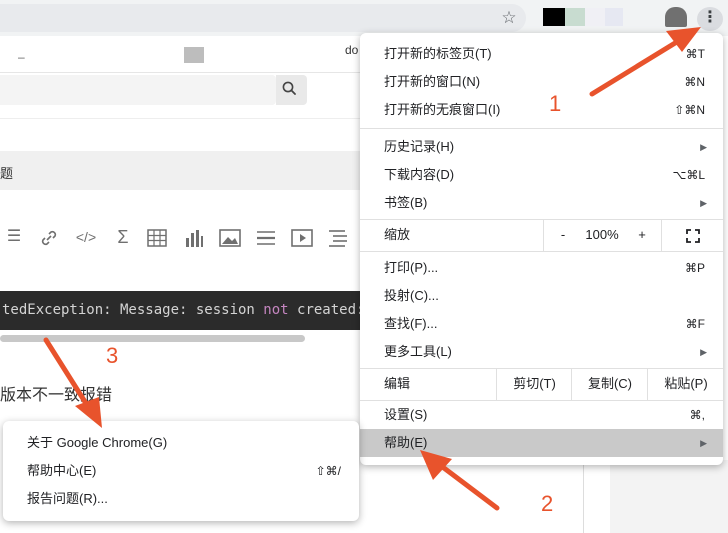 Image resolution: width=728 pixels, height=533 pixels. What do you see at coordinates (438, 53) in the screenshot?
I see `menu-item-label: 打开新的标签页(T)` at bounding box center [438, 53].